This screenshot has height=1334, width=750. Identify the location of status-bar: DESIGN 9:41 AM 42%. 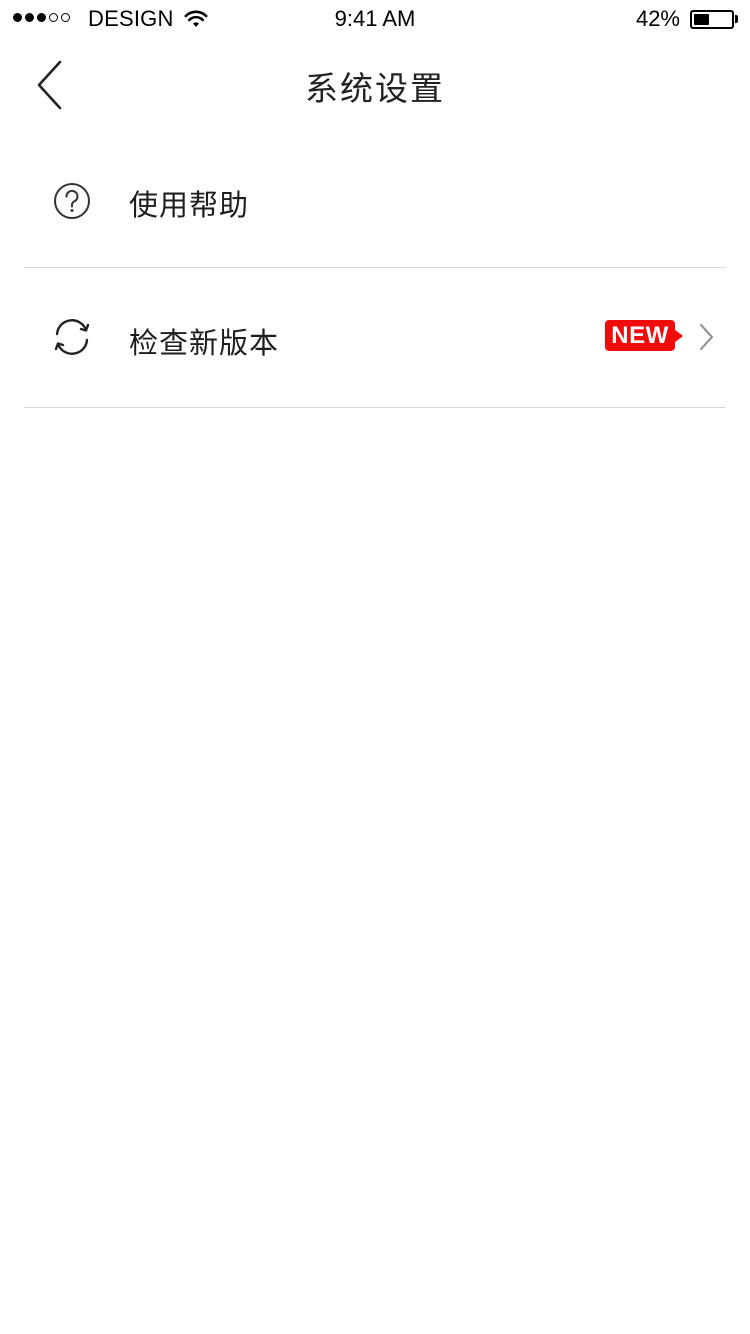
(375, 20).